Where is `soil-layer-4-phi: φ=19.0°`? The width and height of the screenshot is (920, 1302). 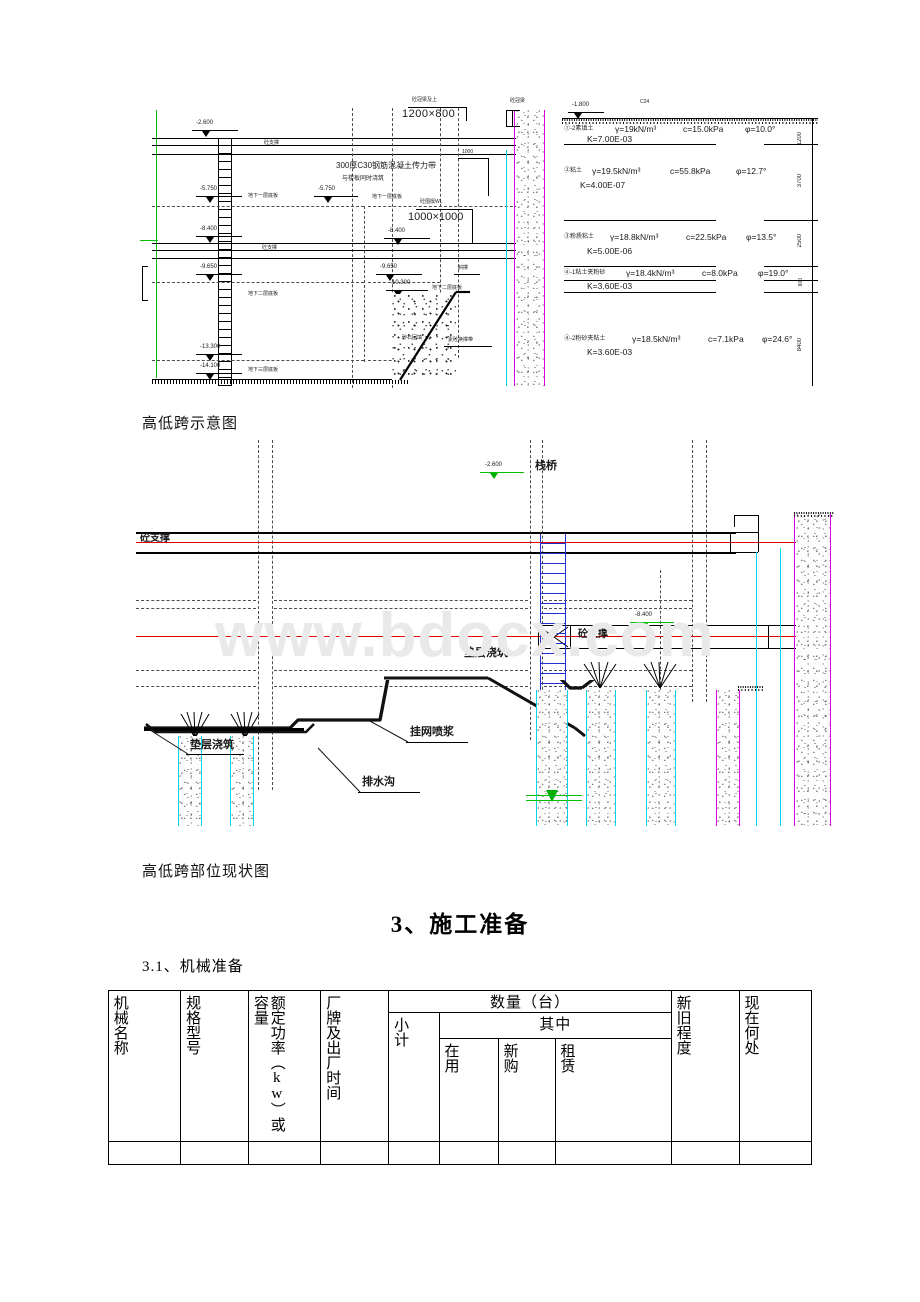
soil-layer-4-phi: φ=19.0° is located at coordinates (773, 273).